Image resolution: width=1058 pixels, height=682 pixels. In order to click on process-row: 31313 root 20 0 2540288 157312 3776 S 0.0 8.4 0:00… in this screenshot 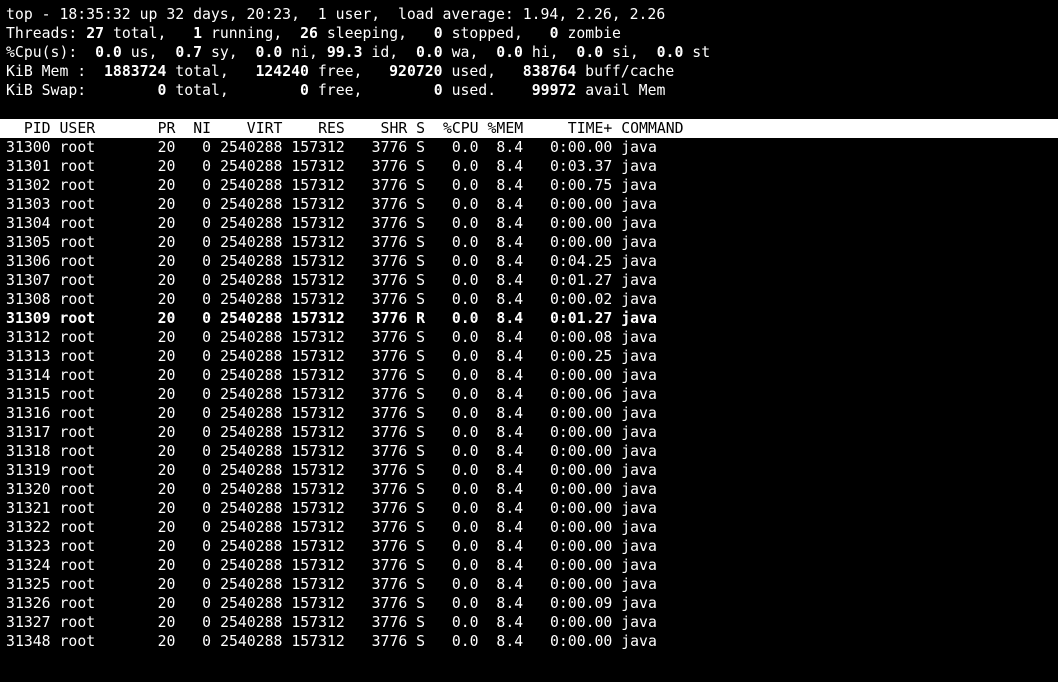, I will do `click(532, 356)`.